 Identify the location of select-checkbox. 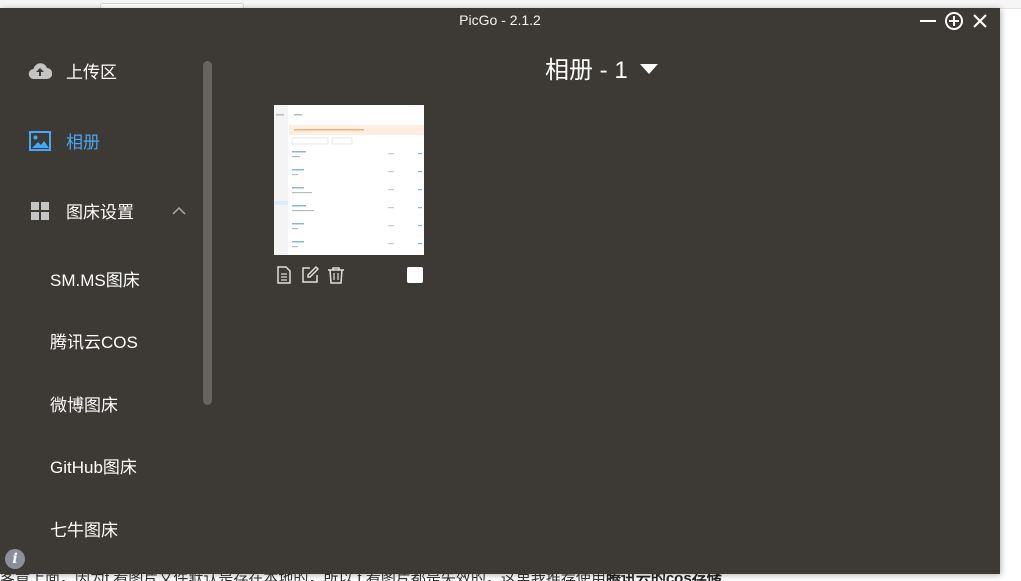
(415, 275).